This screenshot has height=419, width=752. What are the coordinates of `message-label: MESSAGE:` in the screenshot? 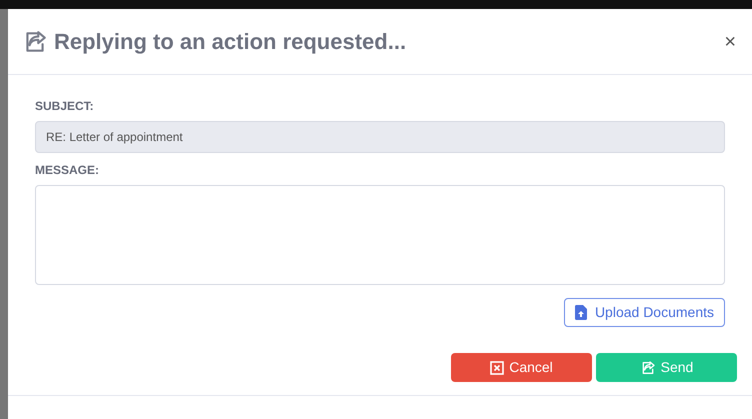 It's located at (67, 170).